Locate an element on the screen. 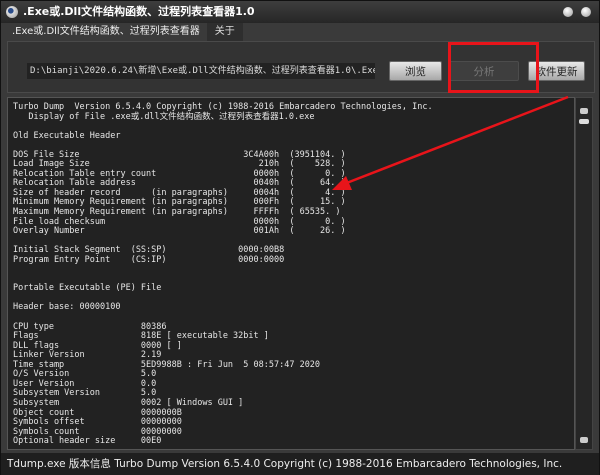 This screenshot has width=600, height=475. file-path-input is located at coordinates (201, 71).